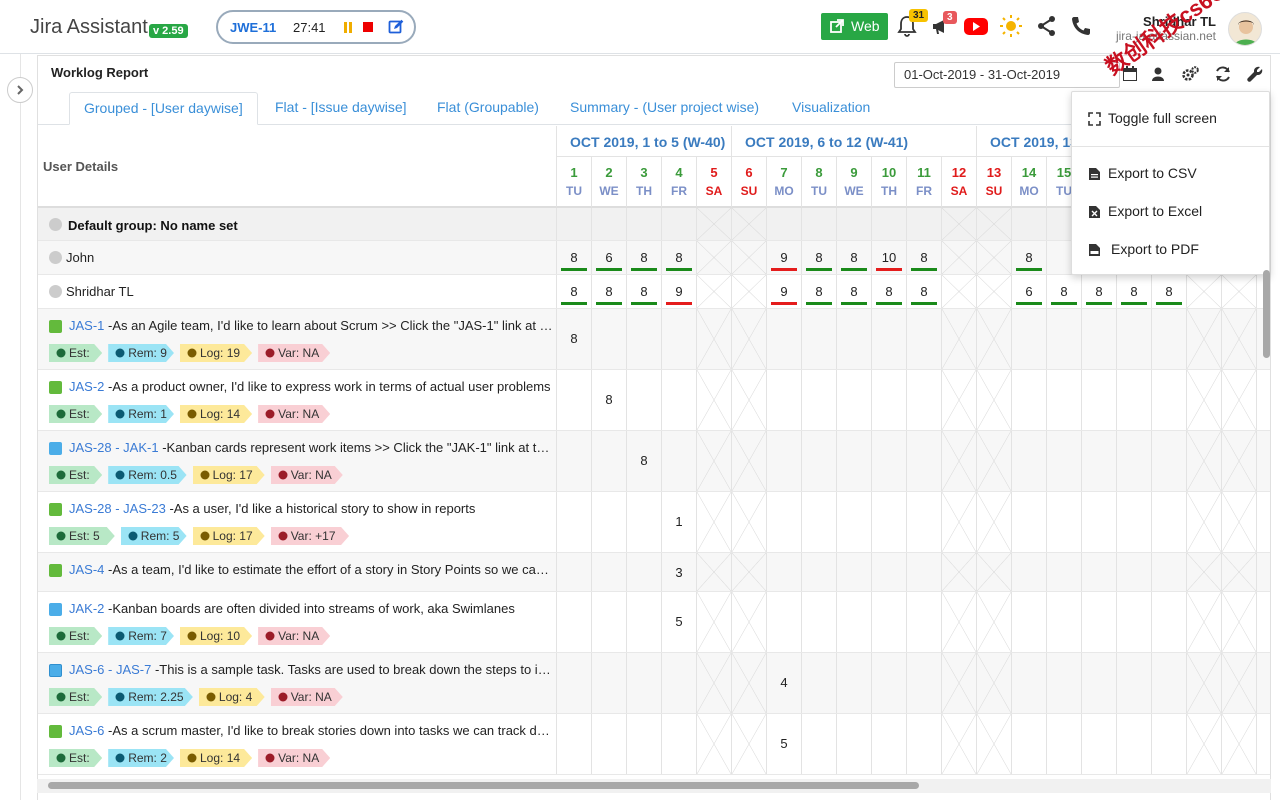 The height and width of the screenshot is (800, 1280). What do you see at coordinates (89, 27) in the screenshot?
I see `app-title: Jira Assistant` at bounding box center [89, 27].